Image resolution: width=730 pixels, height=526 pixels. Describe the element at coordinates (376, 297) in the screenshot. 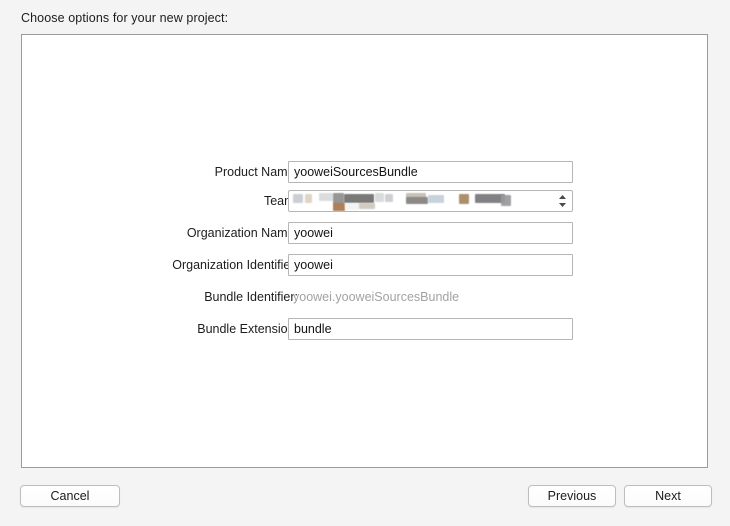

I see `bundle-identifier-value: yoowei.yooweiSourcesBundle` at that location.